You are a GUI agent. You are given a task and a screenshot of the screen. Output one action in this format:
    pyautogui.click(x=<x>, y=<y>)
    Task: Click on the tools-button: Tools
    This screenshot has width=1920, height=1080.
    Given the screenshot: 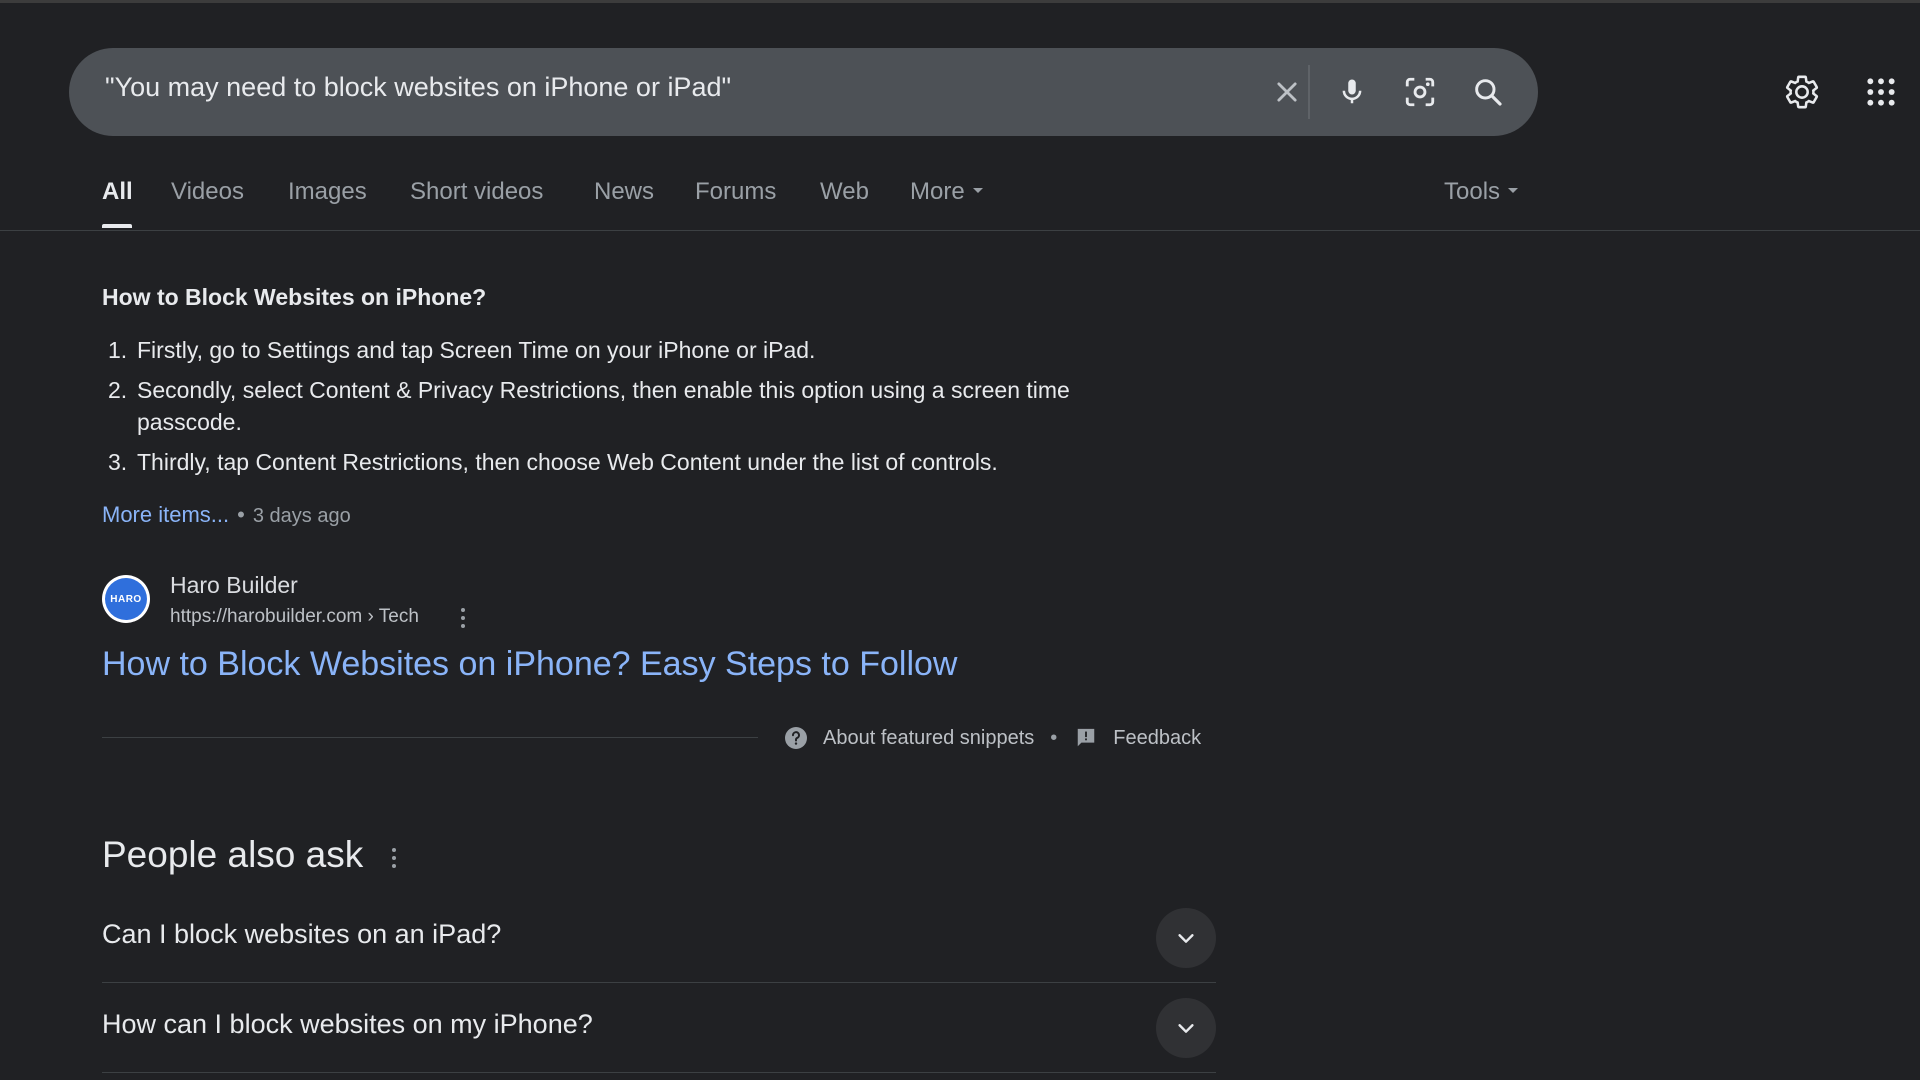 What is the action you would take?
    pyautogui.click(x=1481, y=192)
    